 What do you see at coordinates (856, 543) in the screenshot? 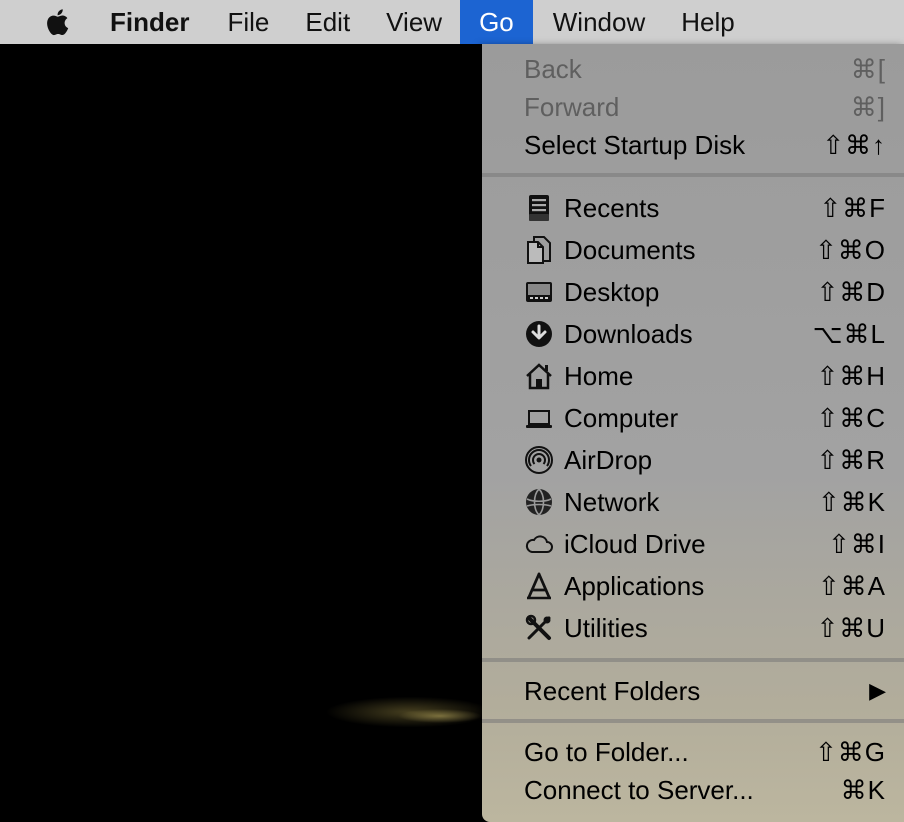
I see `shortcut: ⇧⌘I` at bounding box center [856, 543].